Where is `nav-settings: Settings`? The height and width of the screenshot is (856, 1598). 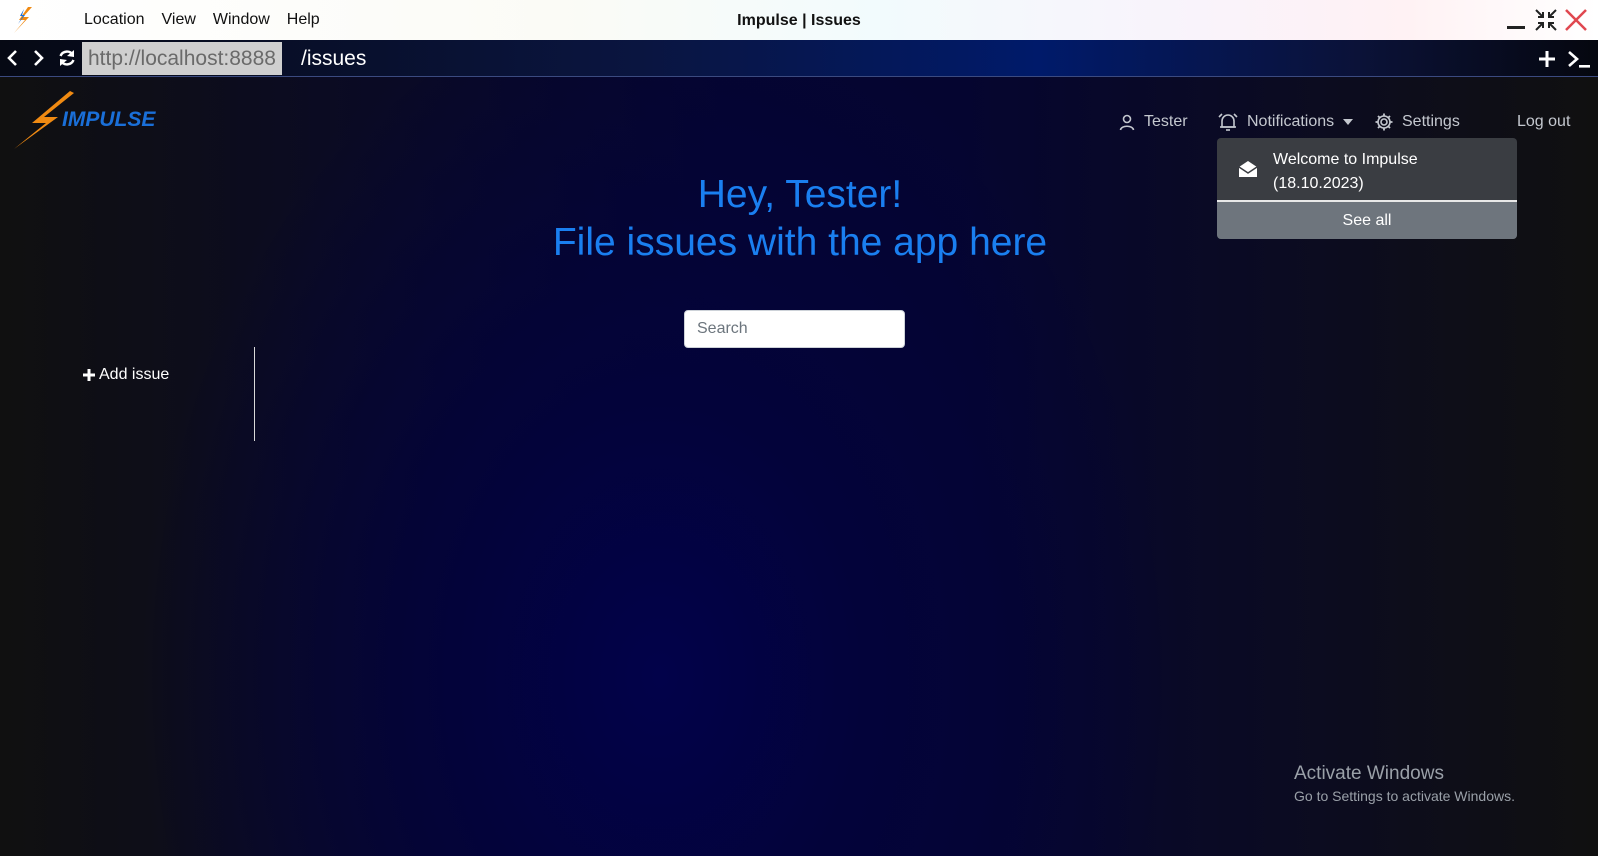
nav-settings: Settings is located at coordinates (1417, 122).